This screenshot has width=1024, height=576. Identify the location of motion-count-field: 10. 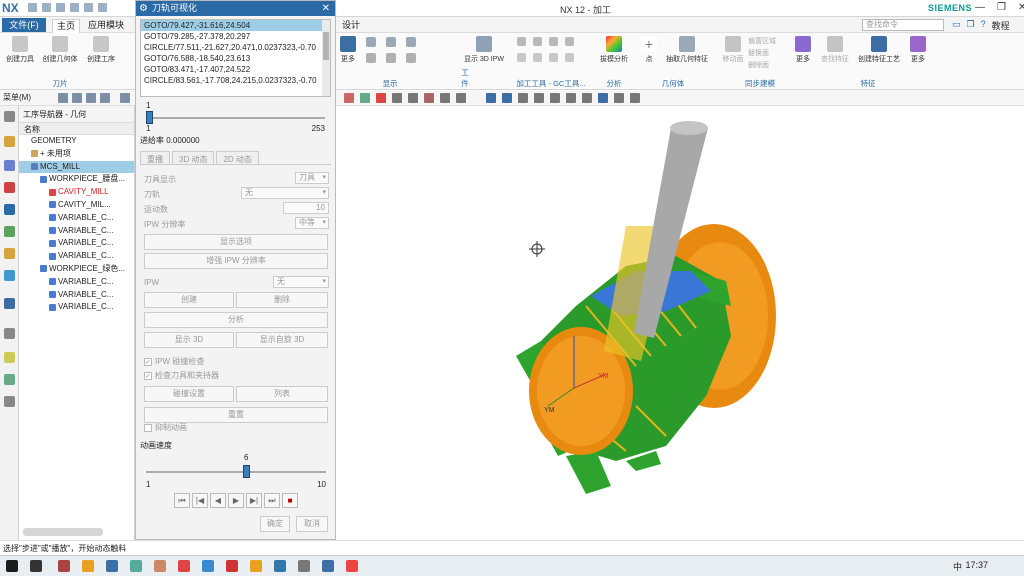
(306, 208).